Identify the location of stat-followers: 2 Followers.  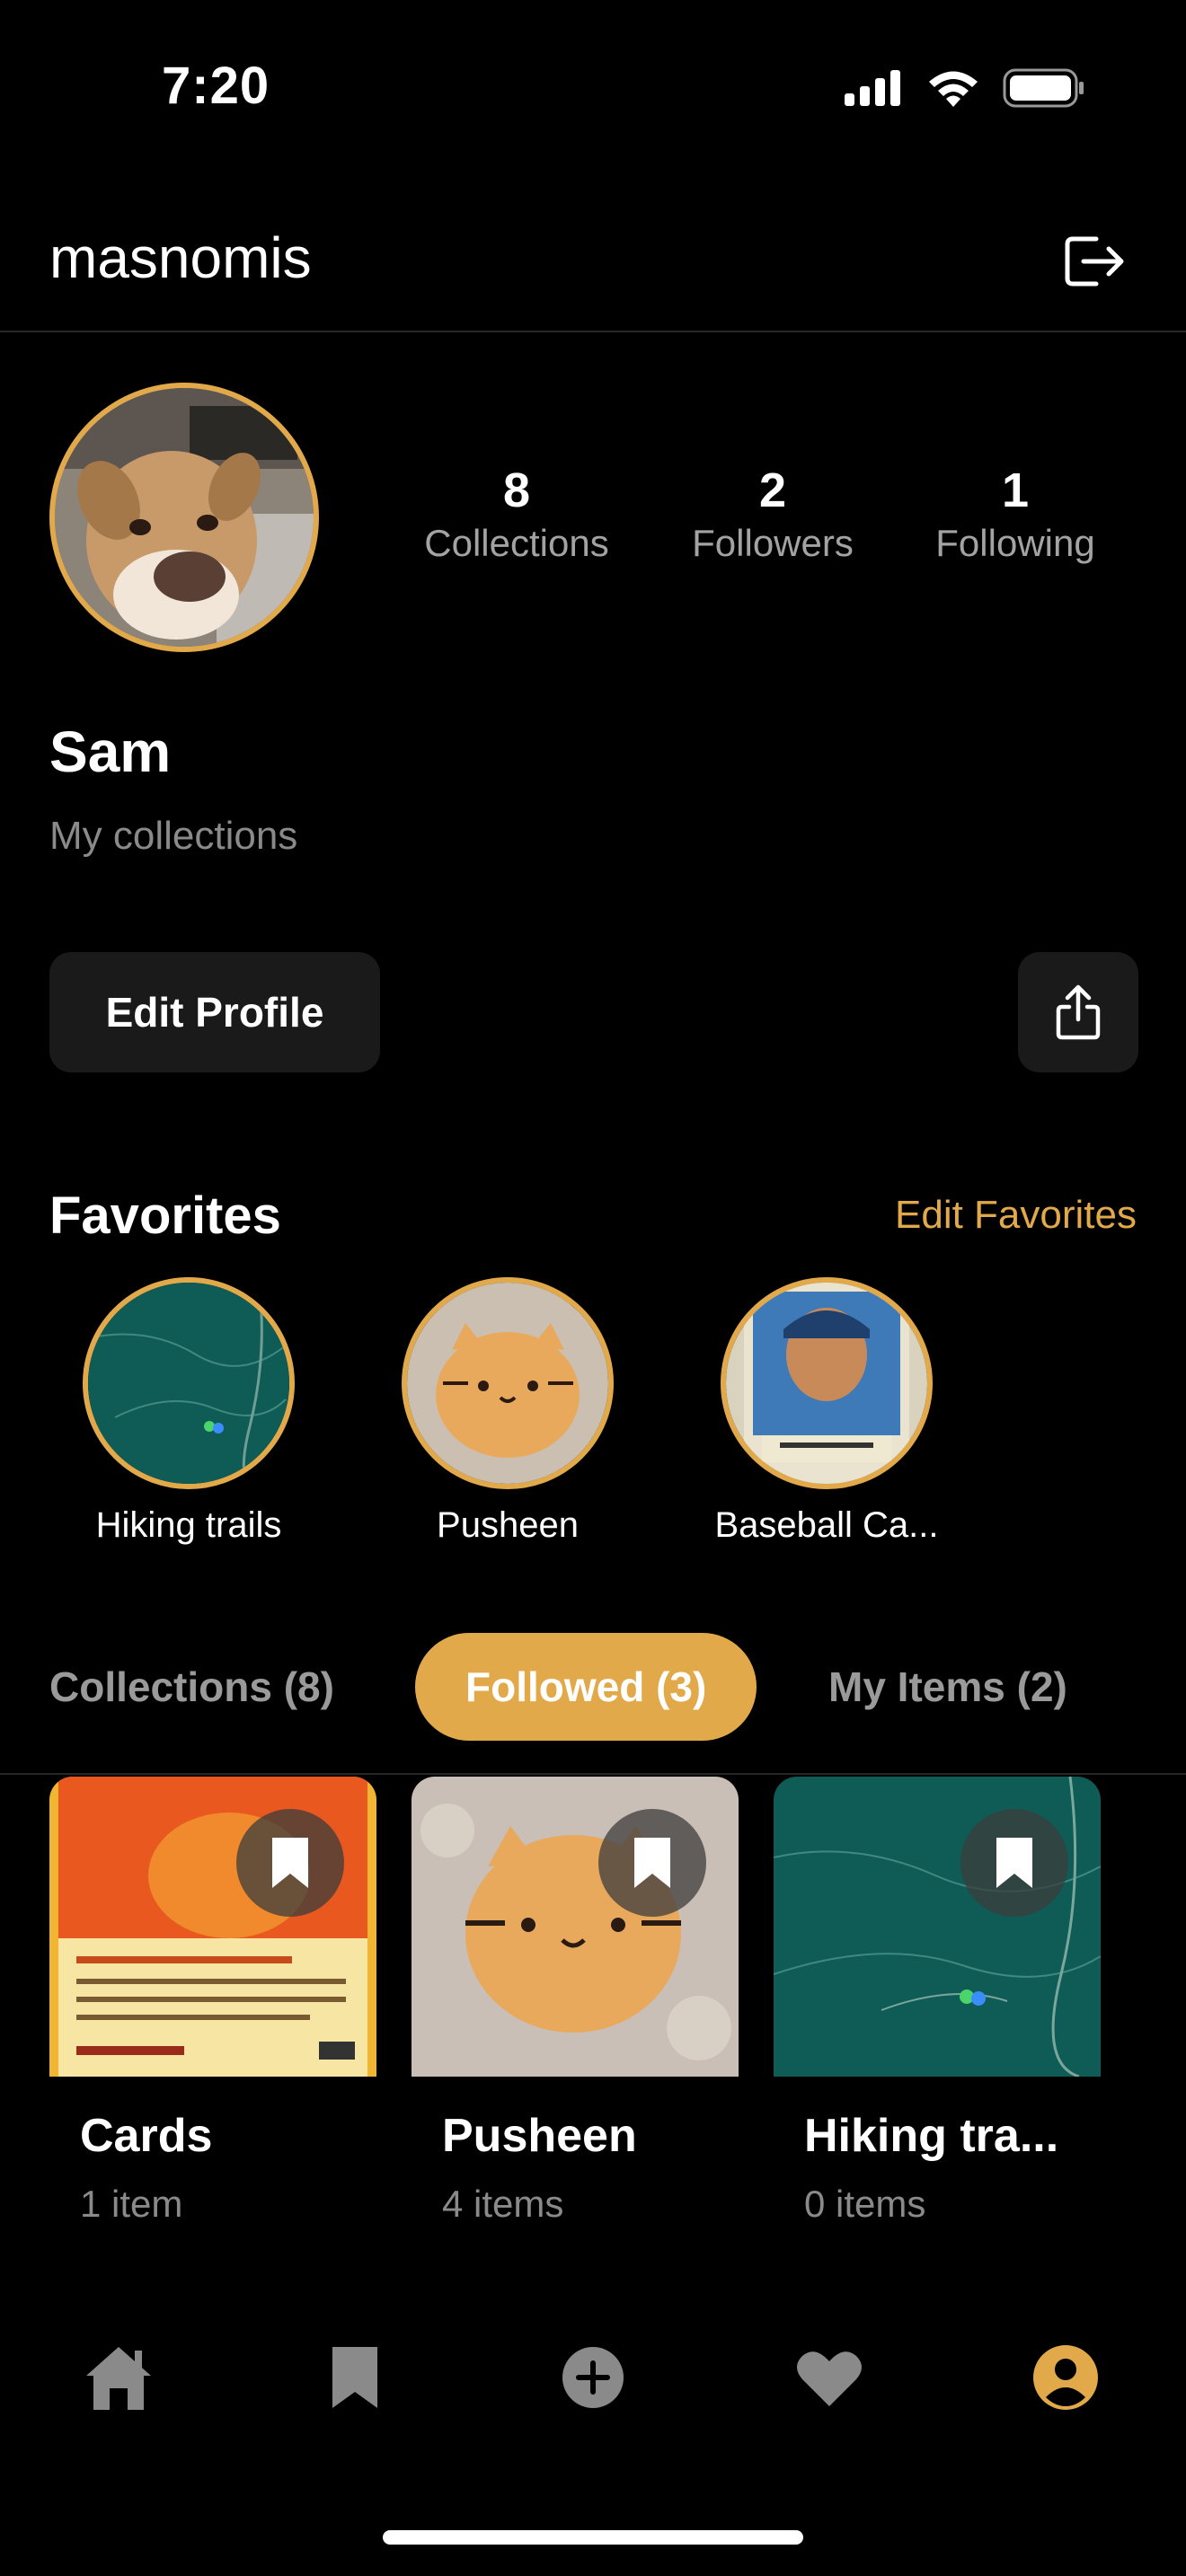
(772, 514).